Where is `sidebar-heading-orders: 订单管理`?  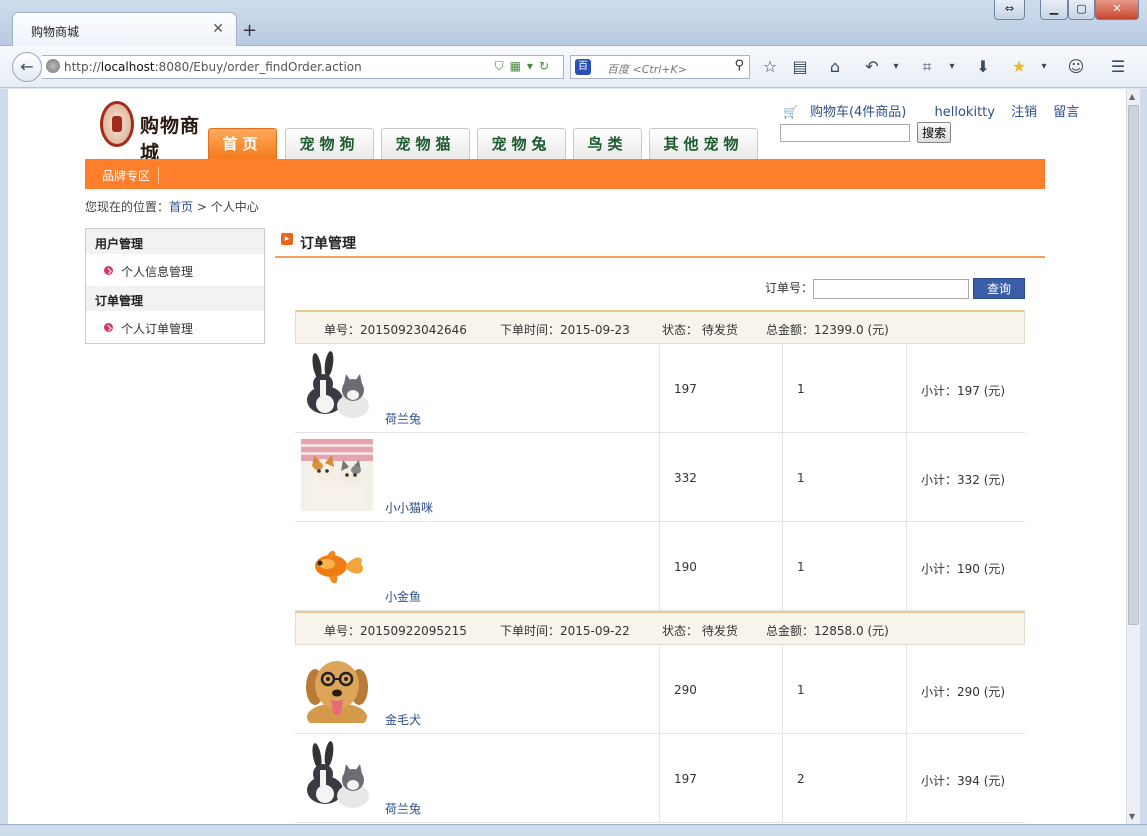 sidebar-heading-orders: 订单管理 is located at coordinates (175, 298).